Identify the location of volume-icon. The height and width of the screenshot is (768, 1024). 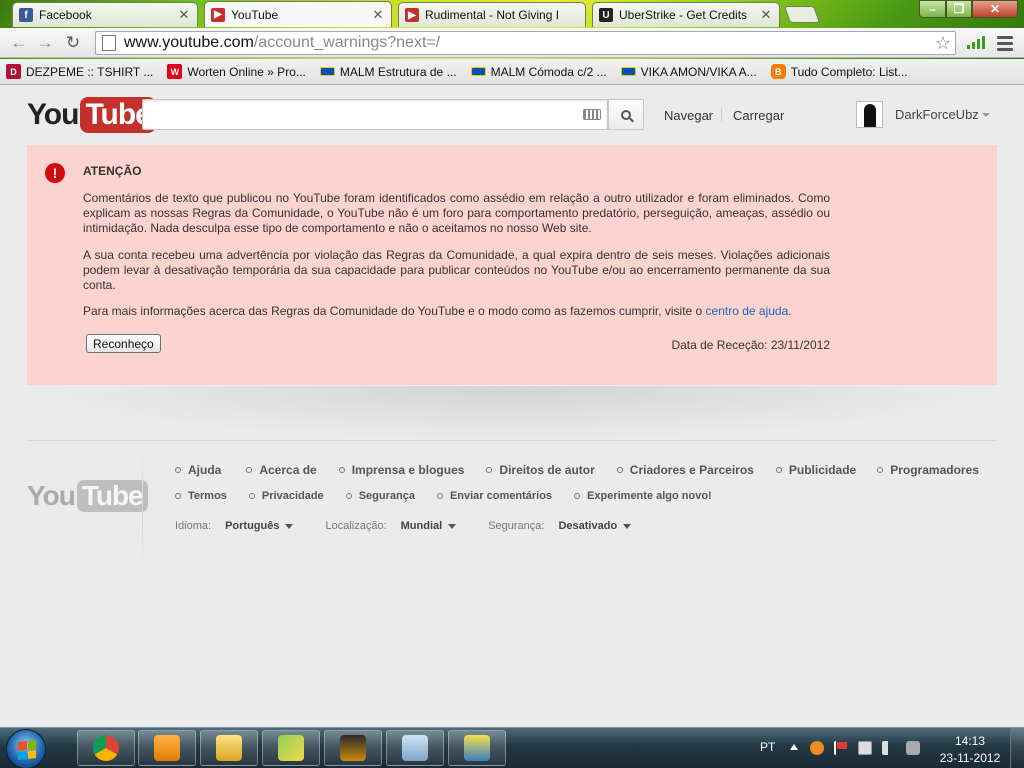
(889, 748).